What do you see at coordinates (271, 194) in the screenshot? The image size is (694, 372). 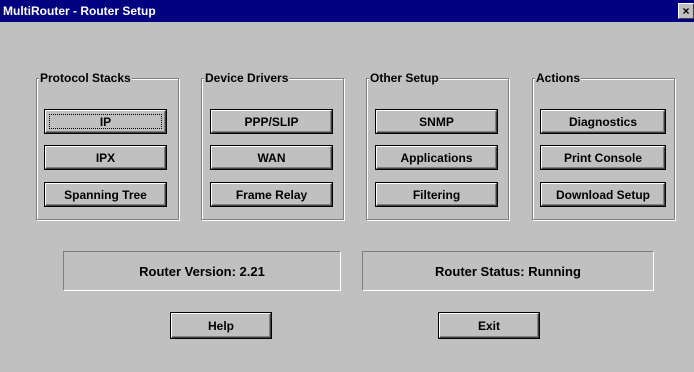 I see `frame-relay-button: Frame Relay` at bounding box center [271, 194].